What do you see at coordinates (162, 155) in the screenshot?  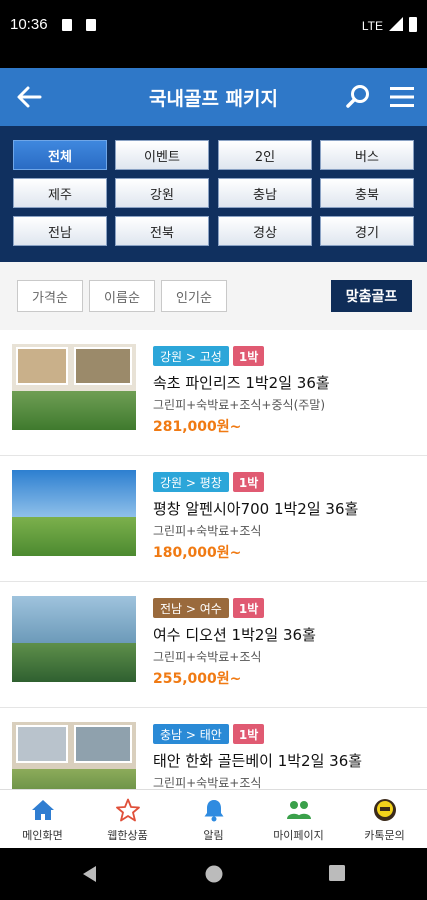 I see `filter-event: 이벤트` at bounding box center [162, 155].